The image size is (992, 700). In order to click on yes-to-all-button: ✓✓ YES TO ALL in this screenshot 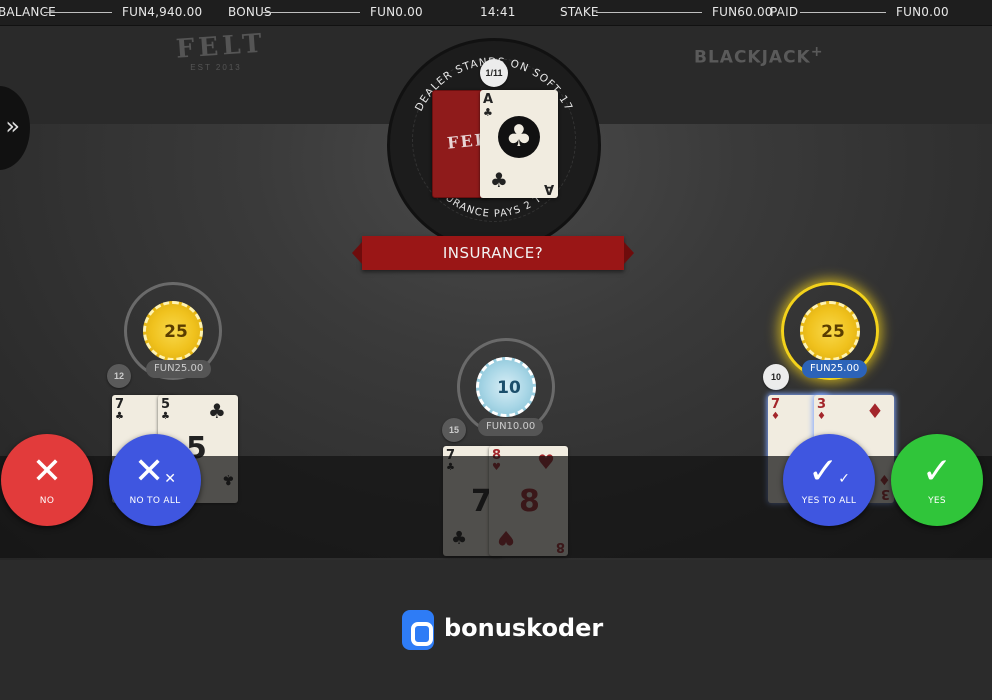, I will do `click(829, 480)`.